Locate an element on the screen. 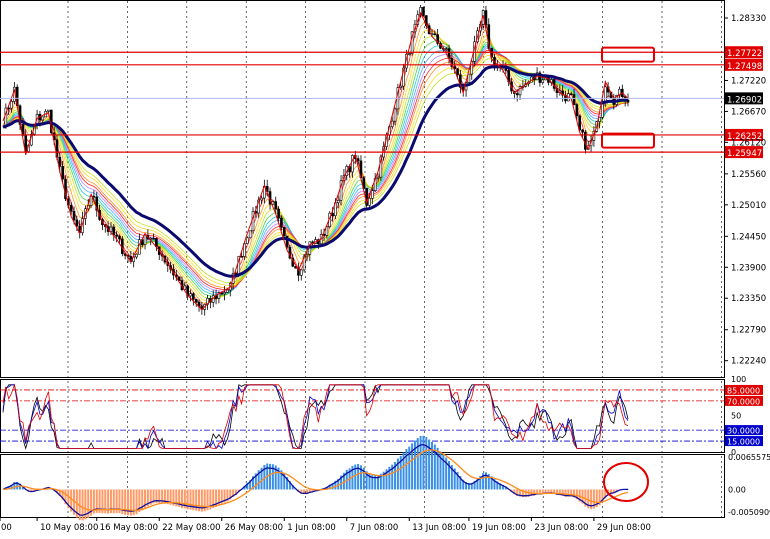 This screenshot has height=539, width=770. time-tick-label: 16 May 08:00 is located at coordinates (129, 528).